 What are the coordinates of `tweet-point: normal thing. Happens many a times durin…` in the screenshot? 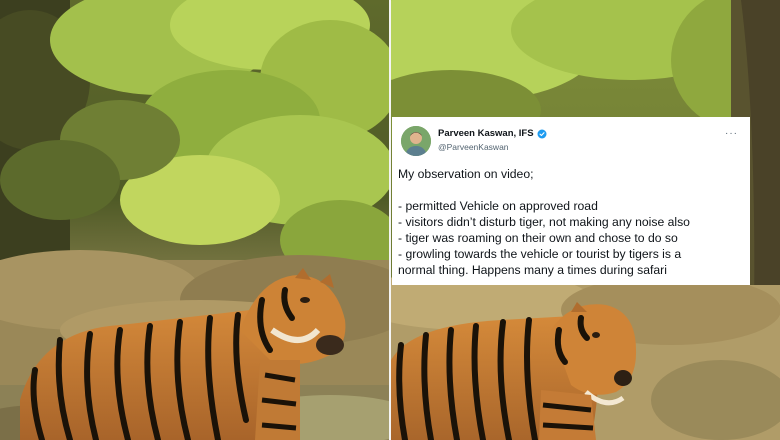 It's located at (532, 270).